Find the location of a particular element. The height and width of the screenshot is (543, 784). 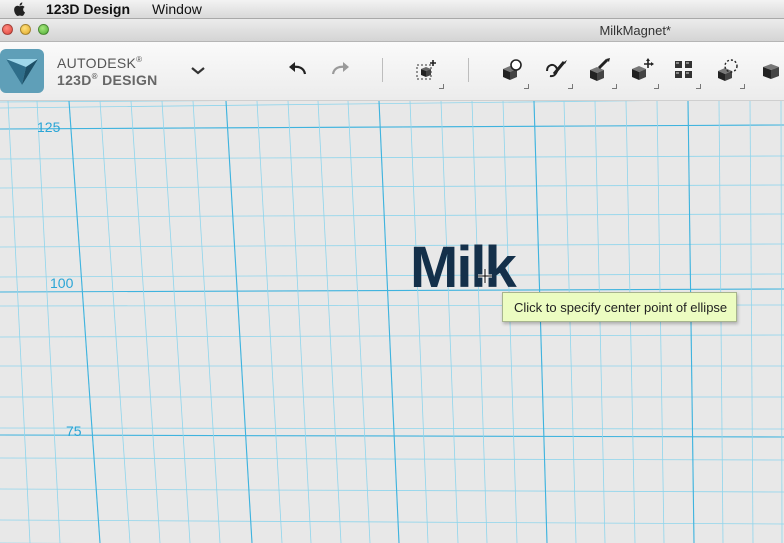

combine-icon is located at coordinates (771, 71).